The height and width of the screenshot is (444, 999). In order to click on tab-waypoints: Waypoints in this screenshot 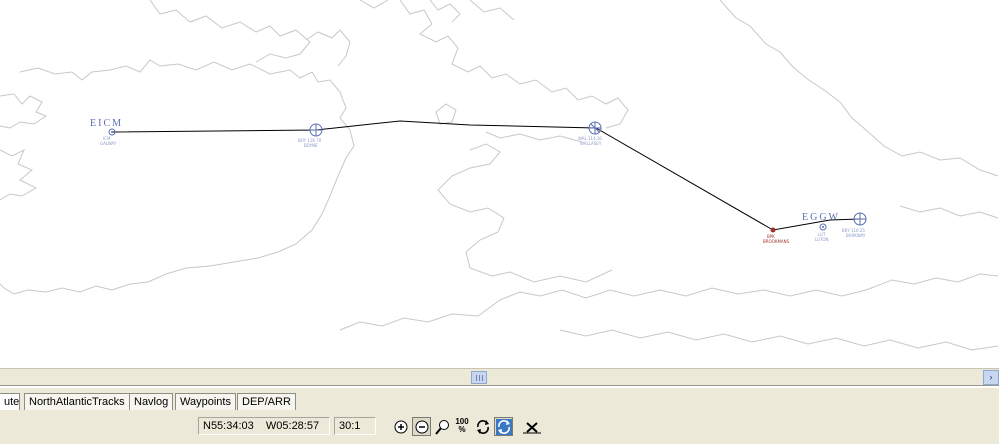, I will do `click(205, 401)`.